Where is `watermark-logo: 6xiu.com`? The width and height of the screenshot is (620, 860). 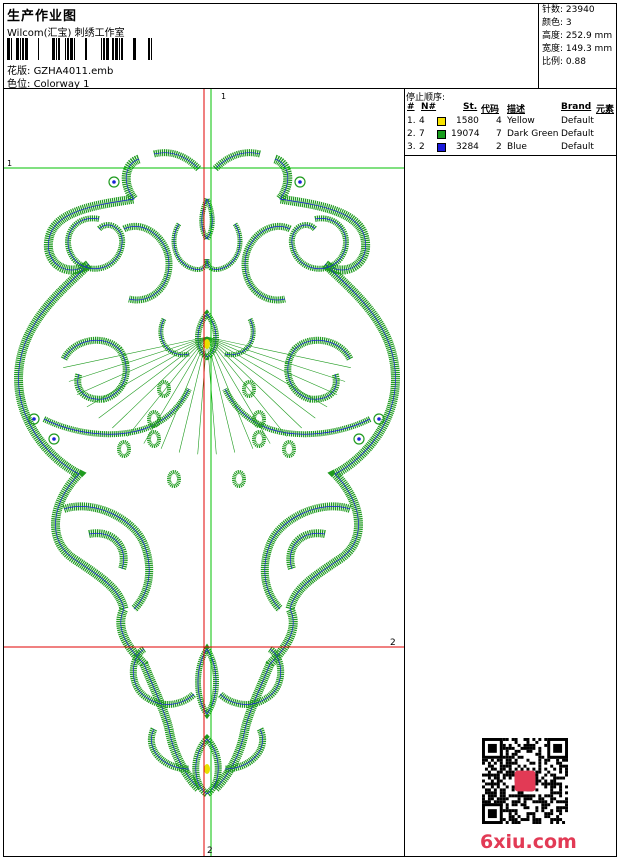
watermark-logo: 6xiu.com is located at coordinates (528, 842).